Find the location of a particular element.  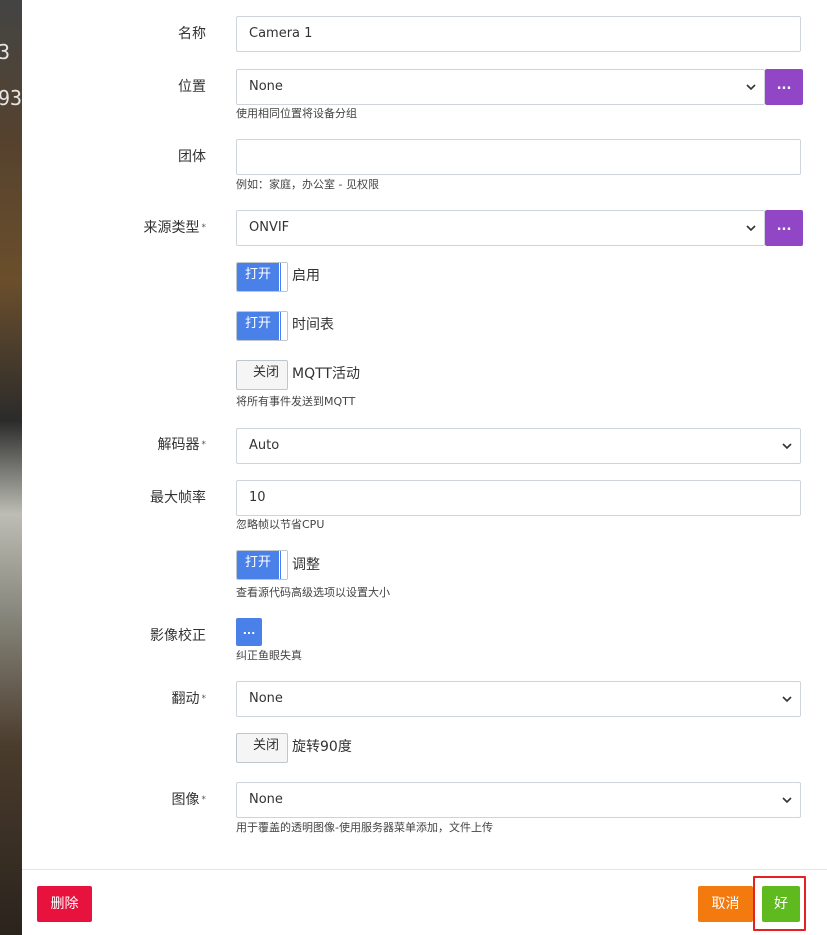

flip-select-value: None is located at coordinates (266, 698).